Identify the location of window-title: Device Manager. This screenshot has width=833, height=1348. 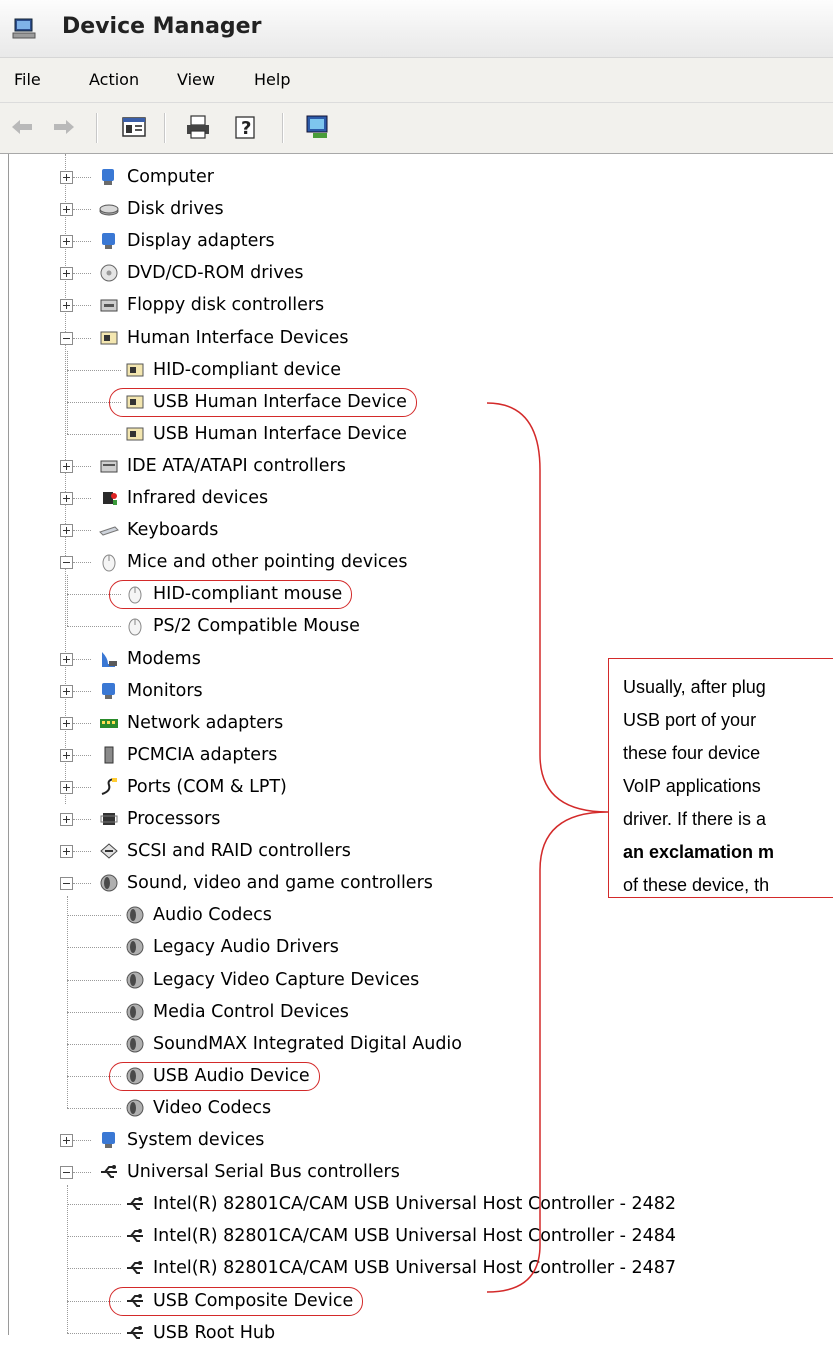
(162, 26).